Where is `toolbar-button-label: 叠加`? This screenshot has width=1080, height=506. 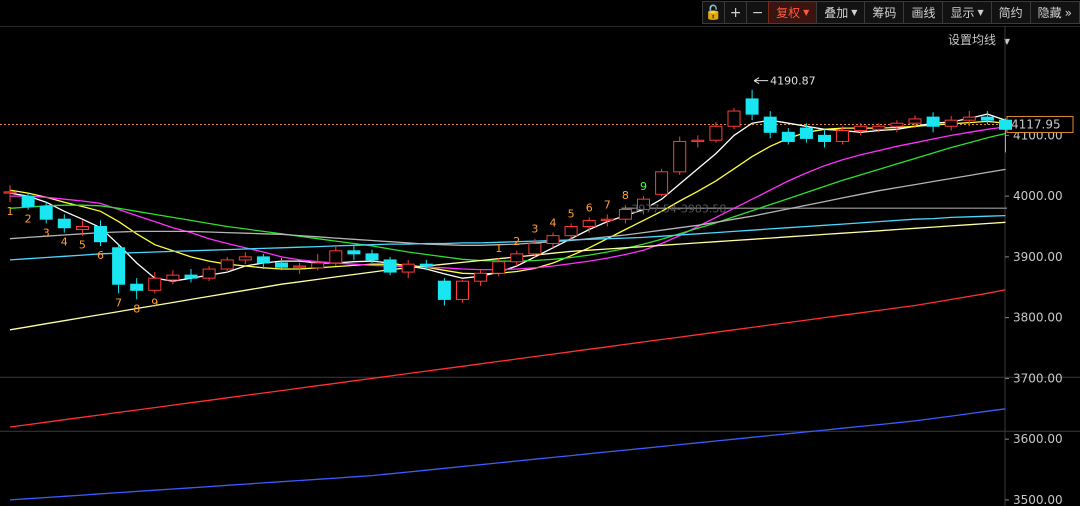 toolbar-button-label: 叠加 is located at coordinates (836, 13).